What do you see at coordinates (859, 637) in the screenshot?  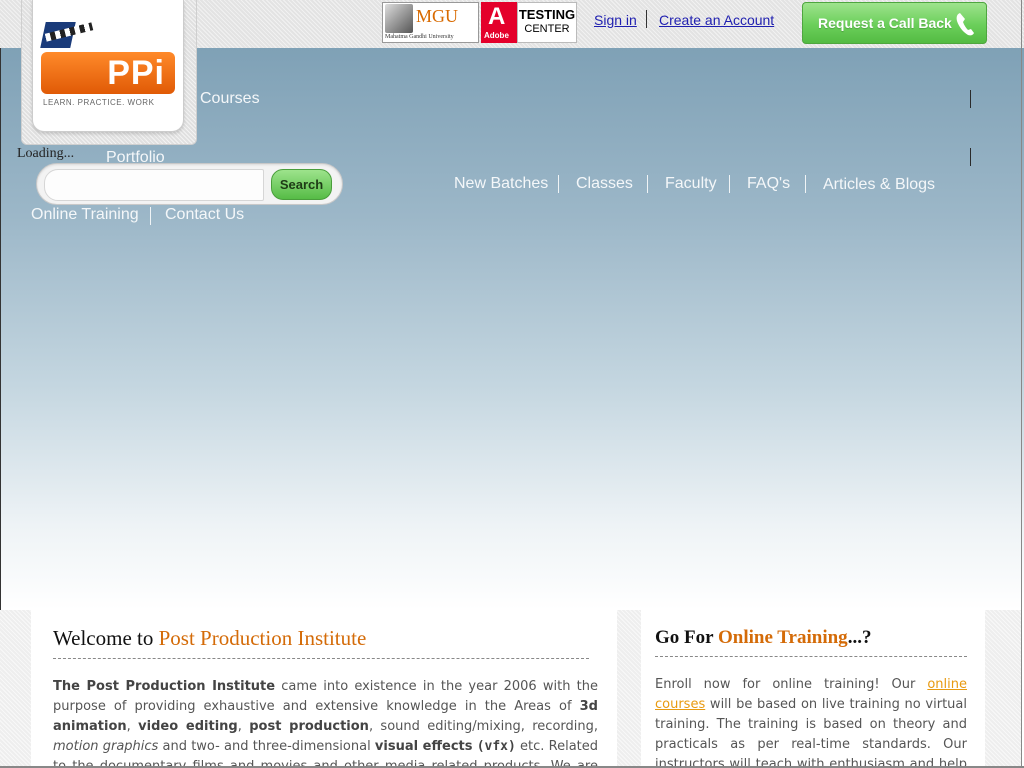 I see `online-heading-suffix: ...?` at bounding box center [859, 637].